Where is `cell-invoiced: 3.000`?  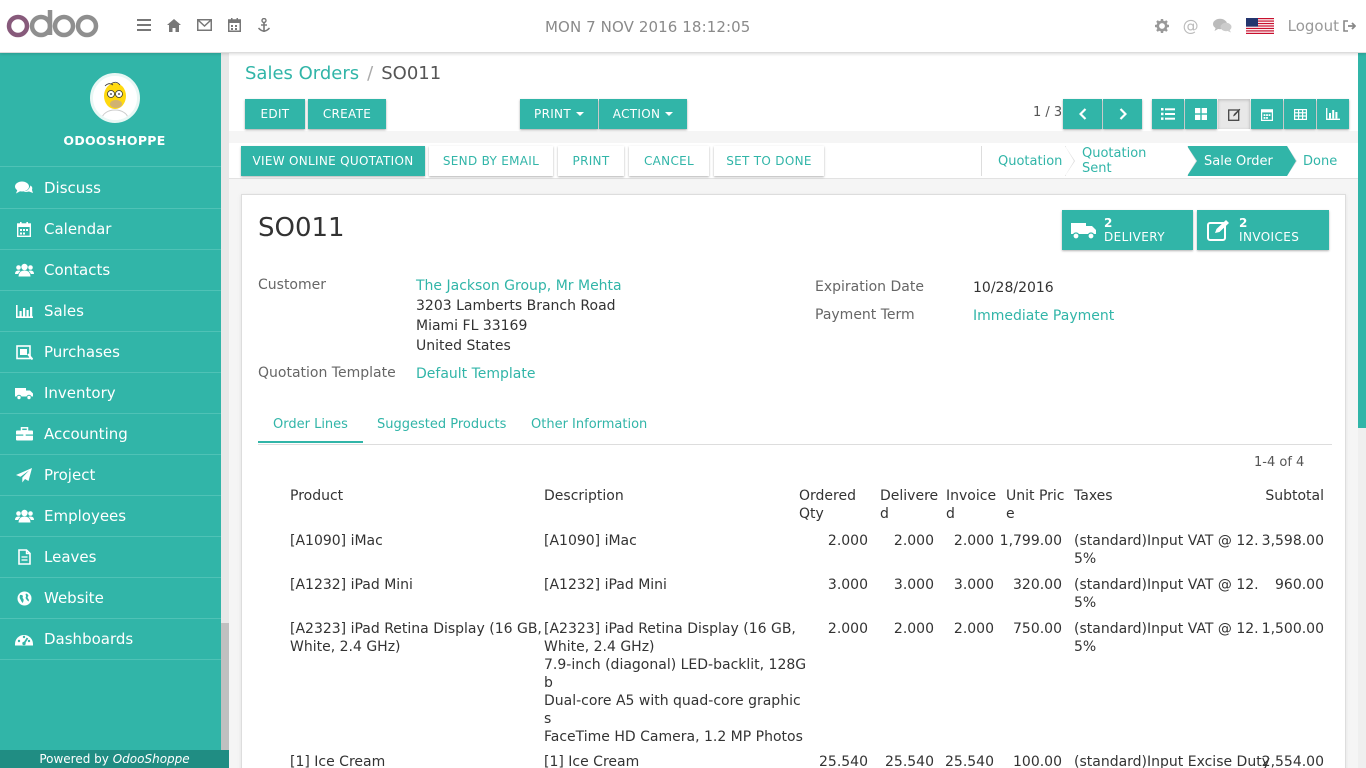 cell-invoiced: 3.000 is located at coordinates (973, 585).